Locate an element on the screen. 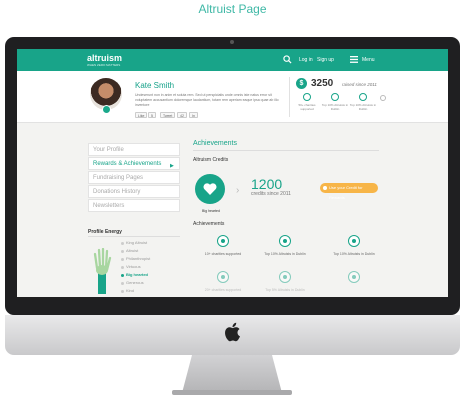 The image size is (465, 404). linkedin-button: In is located at coordinates (193, 115).